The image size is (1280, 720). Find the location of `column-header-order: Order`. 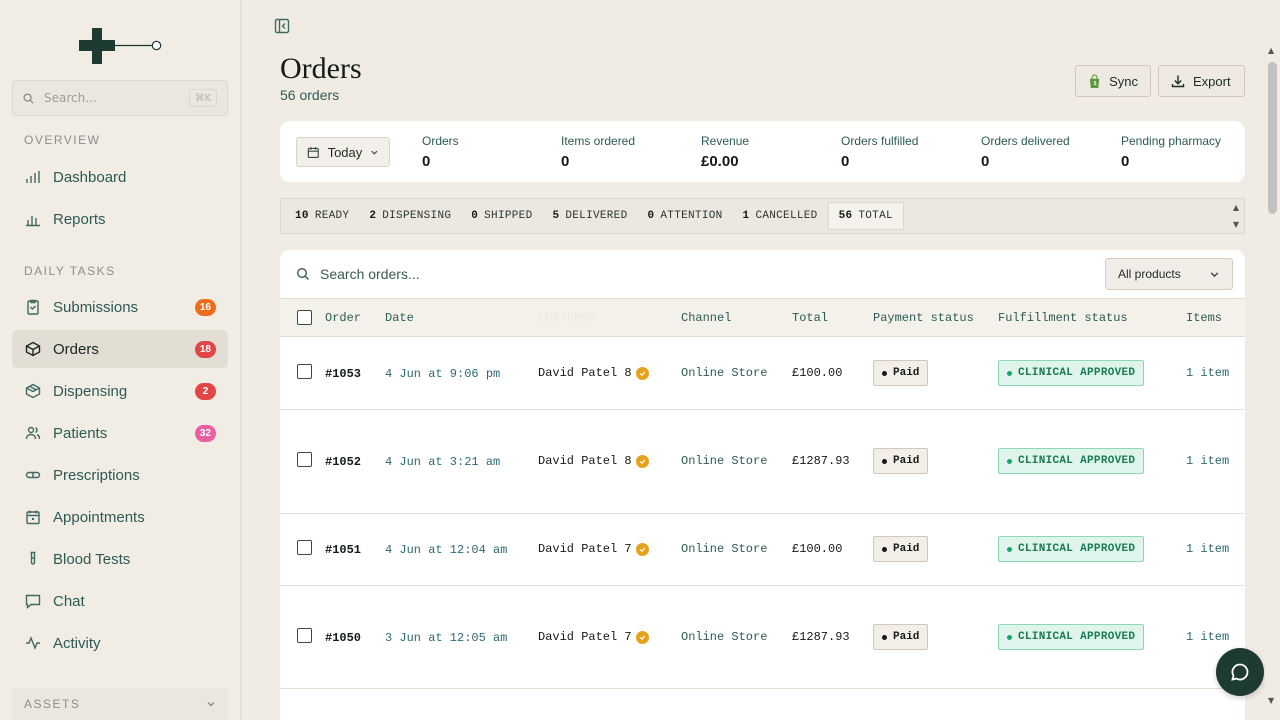

column-header-order: Order is located at coordinates (343, 318).